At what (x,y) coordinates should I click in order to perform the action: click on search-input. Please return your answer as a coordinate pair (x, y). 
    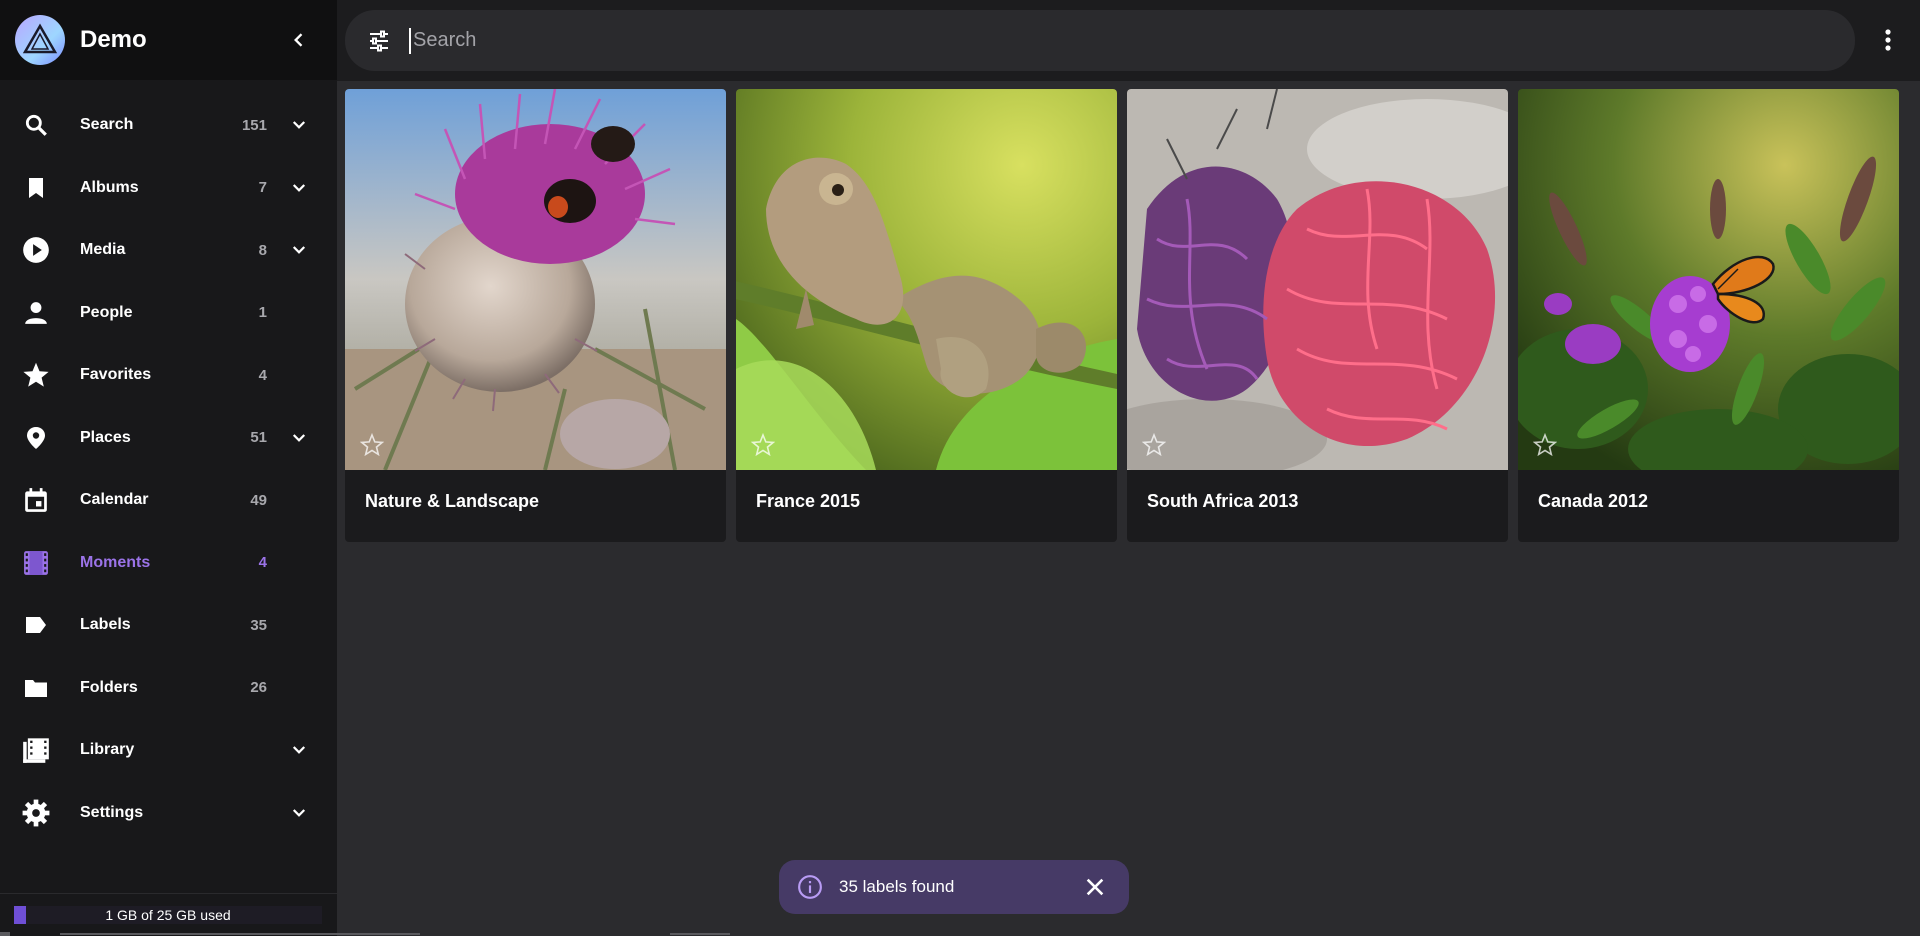
    Looking at the image, I should click on (1132, 40).